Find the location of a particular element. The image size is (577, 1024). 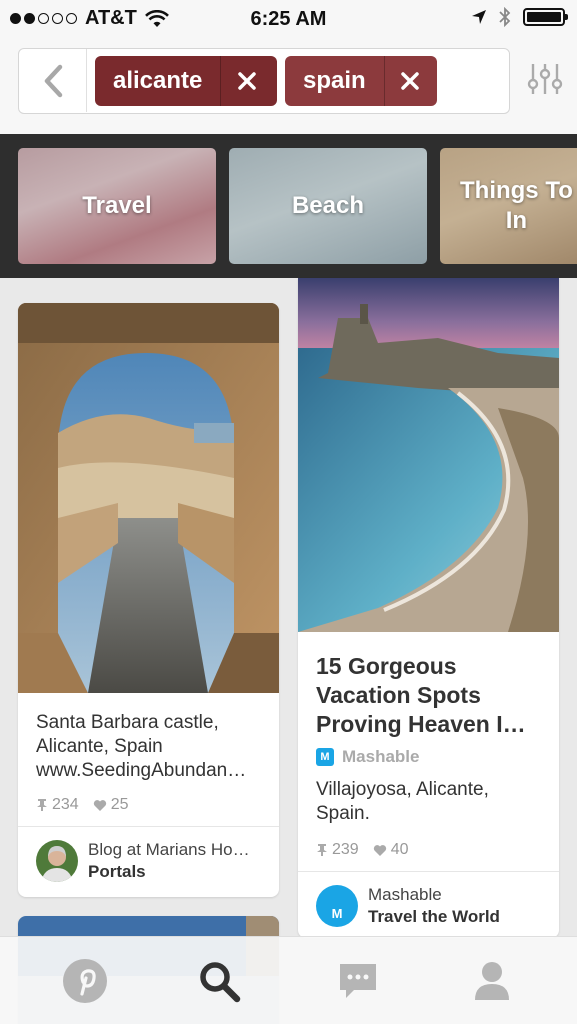

pinterest-logo-icon is located at coordinates (85, 981).